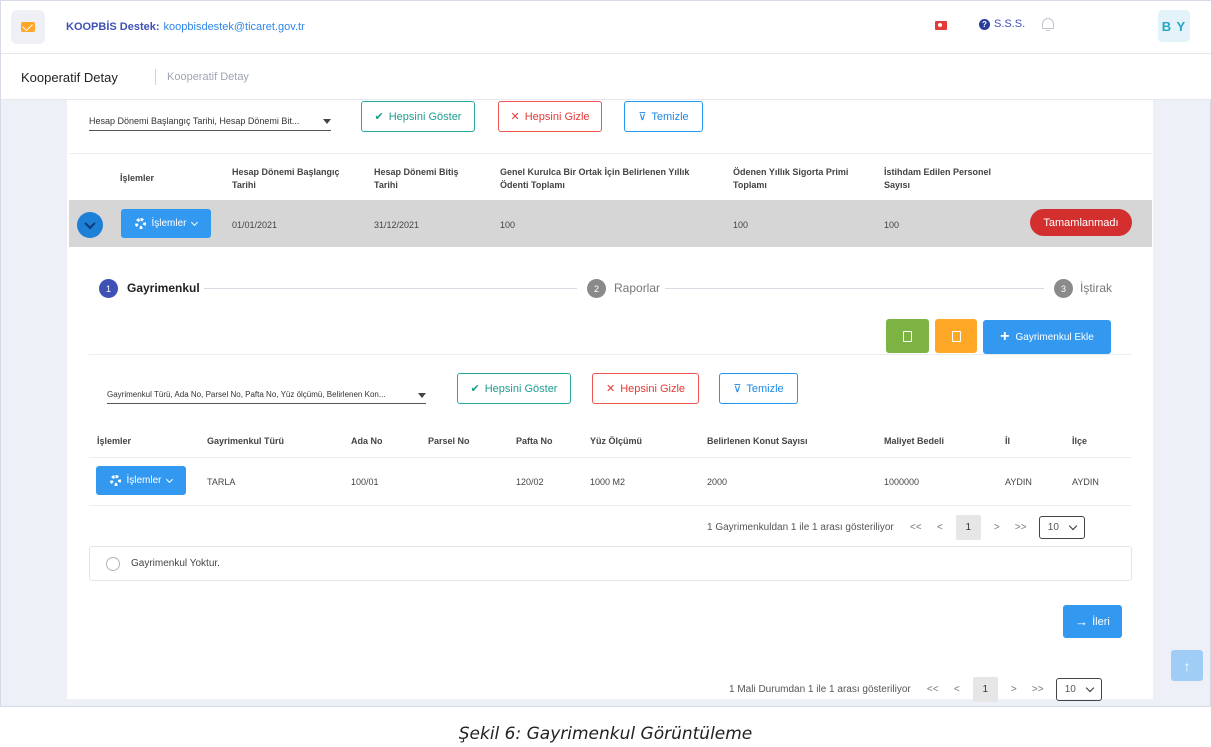 This screenshot has height=747, width=1211. Describe the element at coordinates (956, 336) in the screenshot. I see `pdf-file-icon` at that location.